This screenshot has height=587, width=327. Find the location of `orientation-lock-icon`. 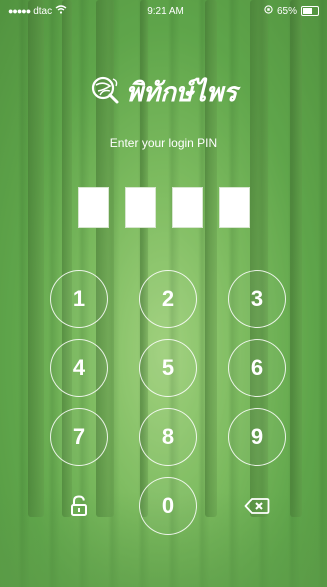

orientation-lock-icon is located at coordinates (268, 11).